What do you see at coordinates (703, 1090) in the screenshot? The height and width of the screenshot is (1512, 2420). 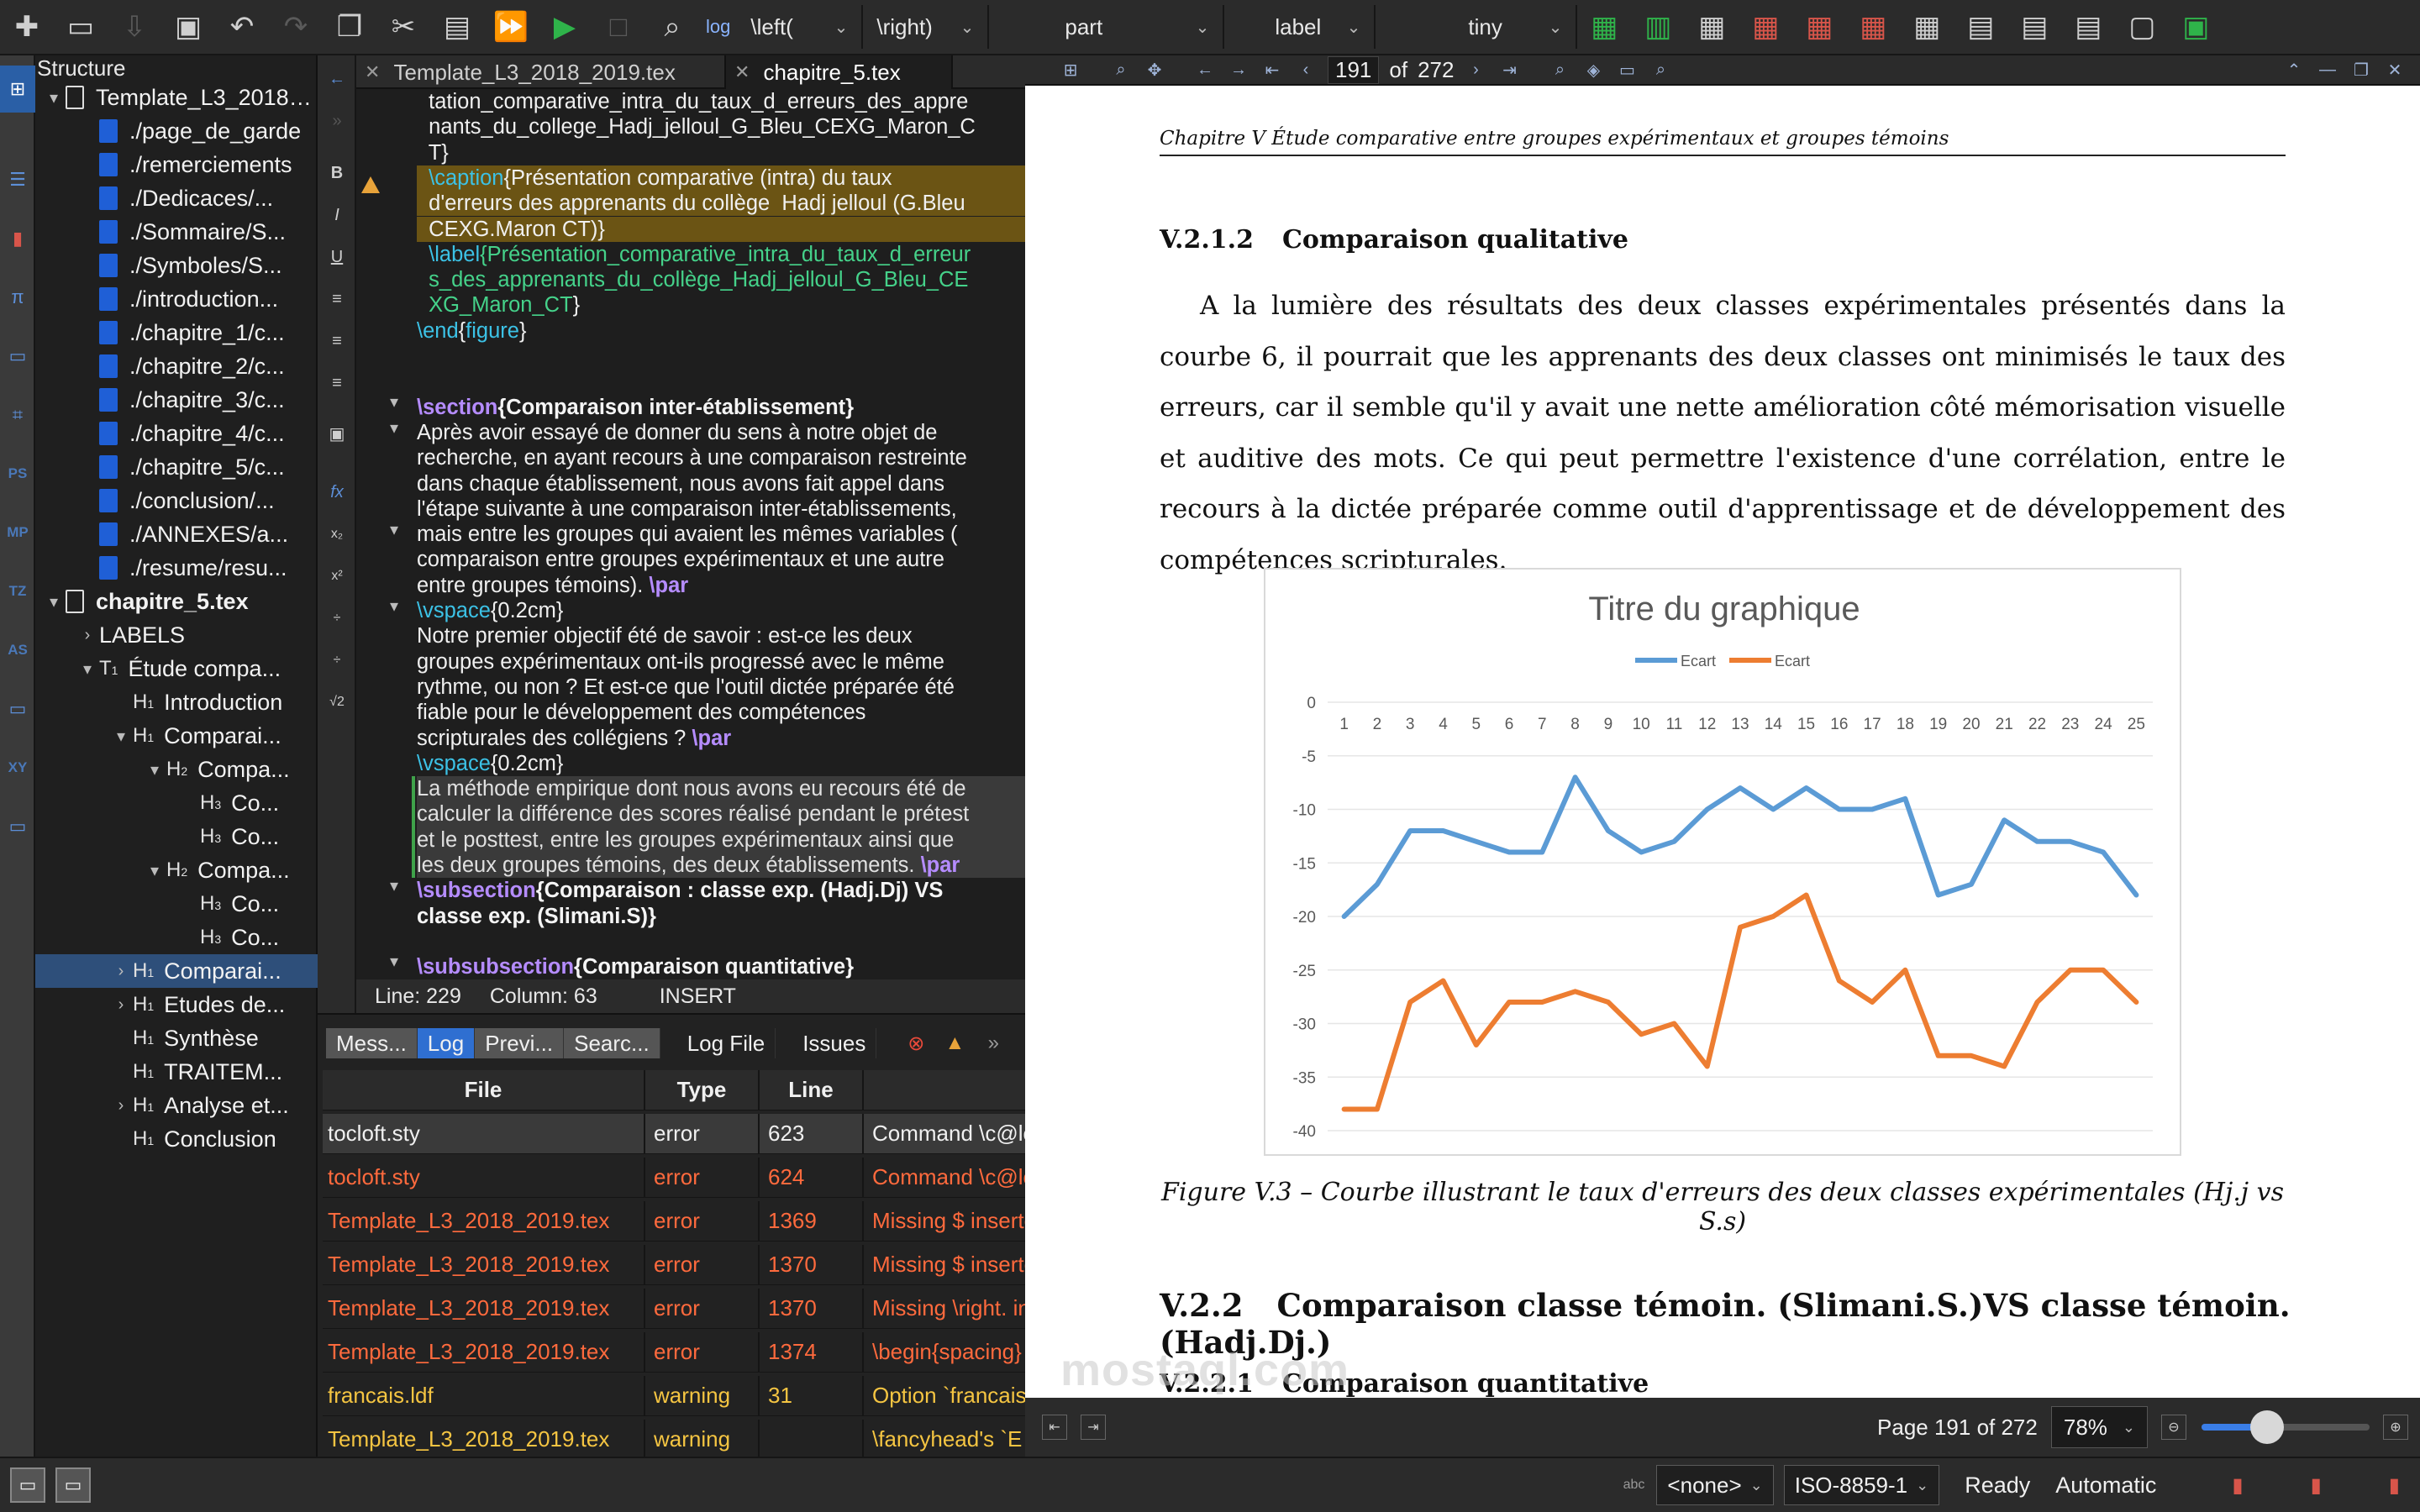 I see `log-column-header: Type` at bounding box center [703, 1090].